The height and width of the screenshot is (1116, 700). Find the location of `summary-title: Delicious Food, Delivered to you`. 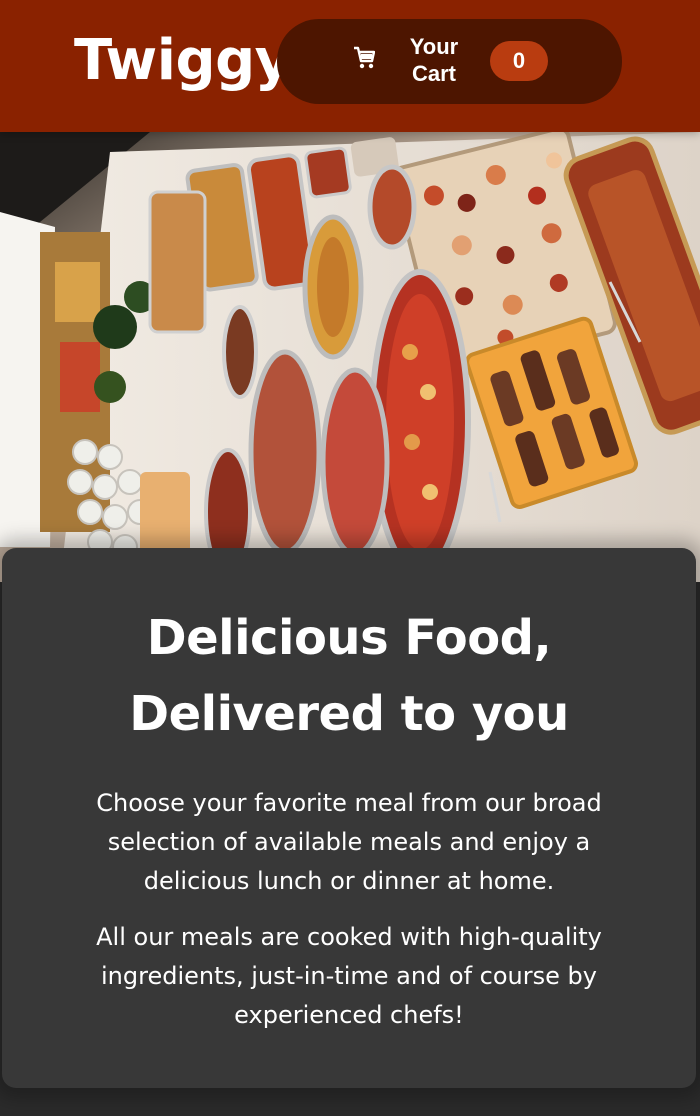

summary-title: Delicious Food, Delivered to you is located at coordinates (349, 676).